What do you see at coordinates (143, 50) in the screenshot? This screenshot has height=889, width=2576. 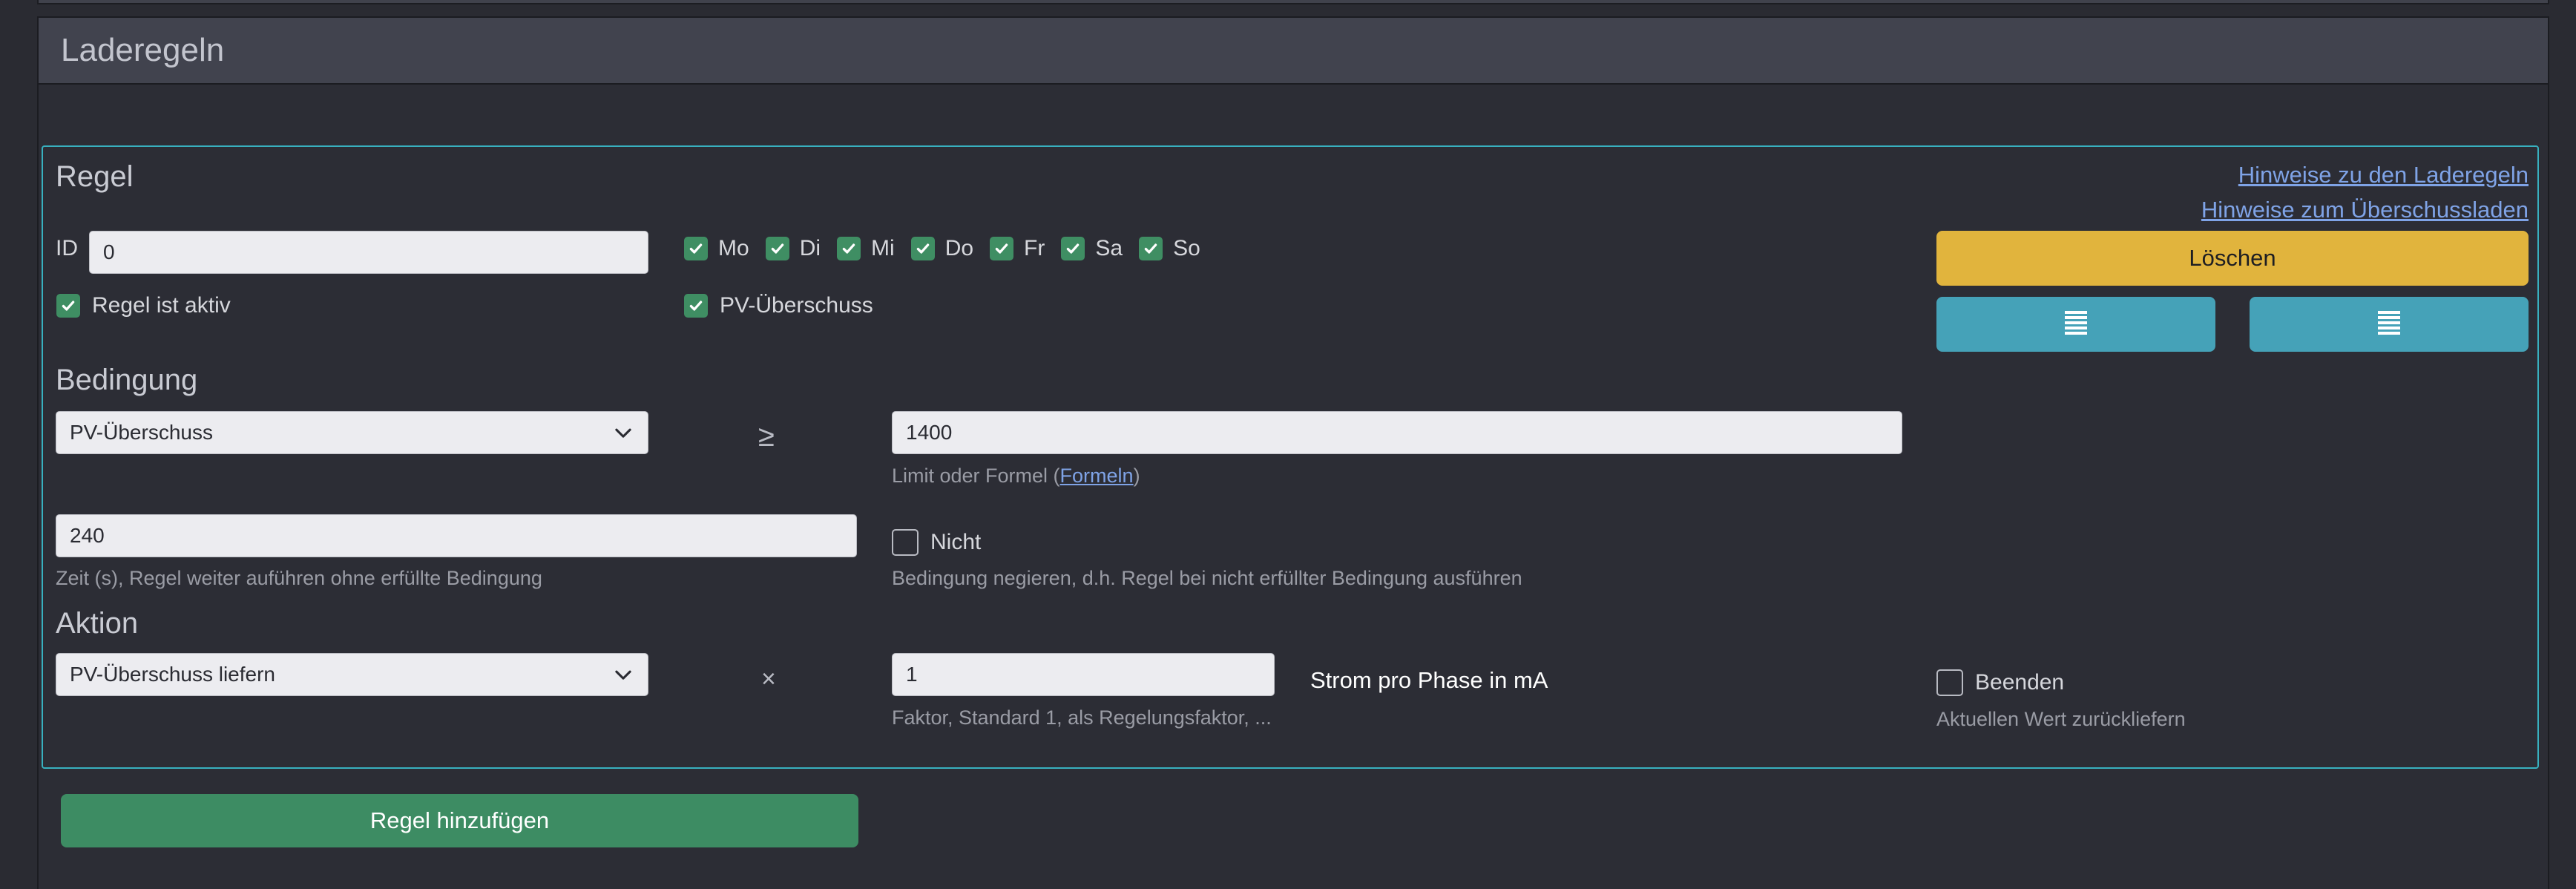 I see `card-title: Laderegeln` at bounding box center [143, 50].